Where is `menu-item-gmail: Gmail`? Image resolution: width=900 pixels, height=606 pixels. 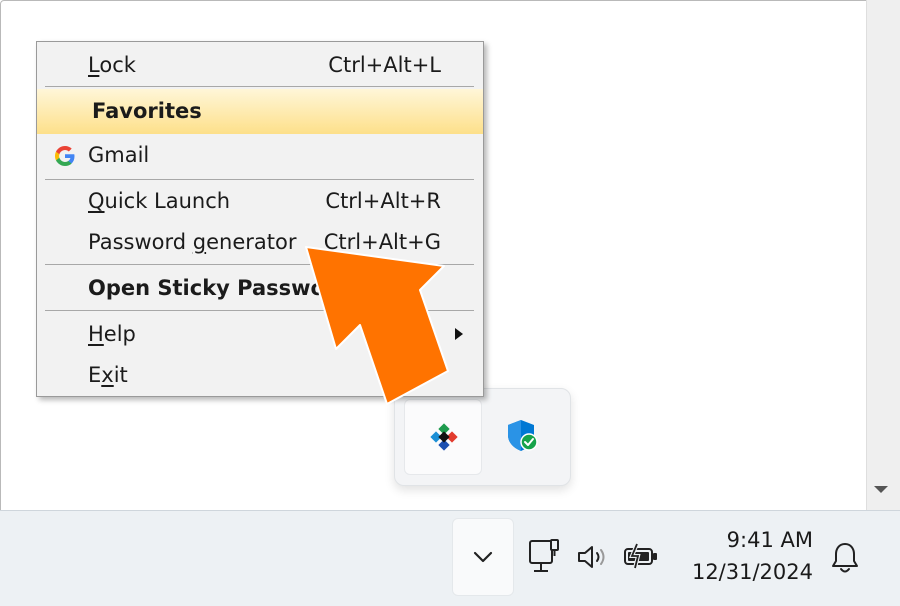
menu-item-gmail: Gmail is located at coordinates (260, 156).